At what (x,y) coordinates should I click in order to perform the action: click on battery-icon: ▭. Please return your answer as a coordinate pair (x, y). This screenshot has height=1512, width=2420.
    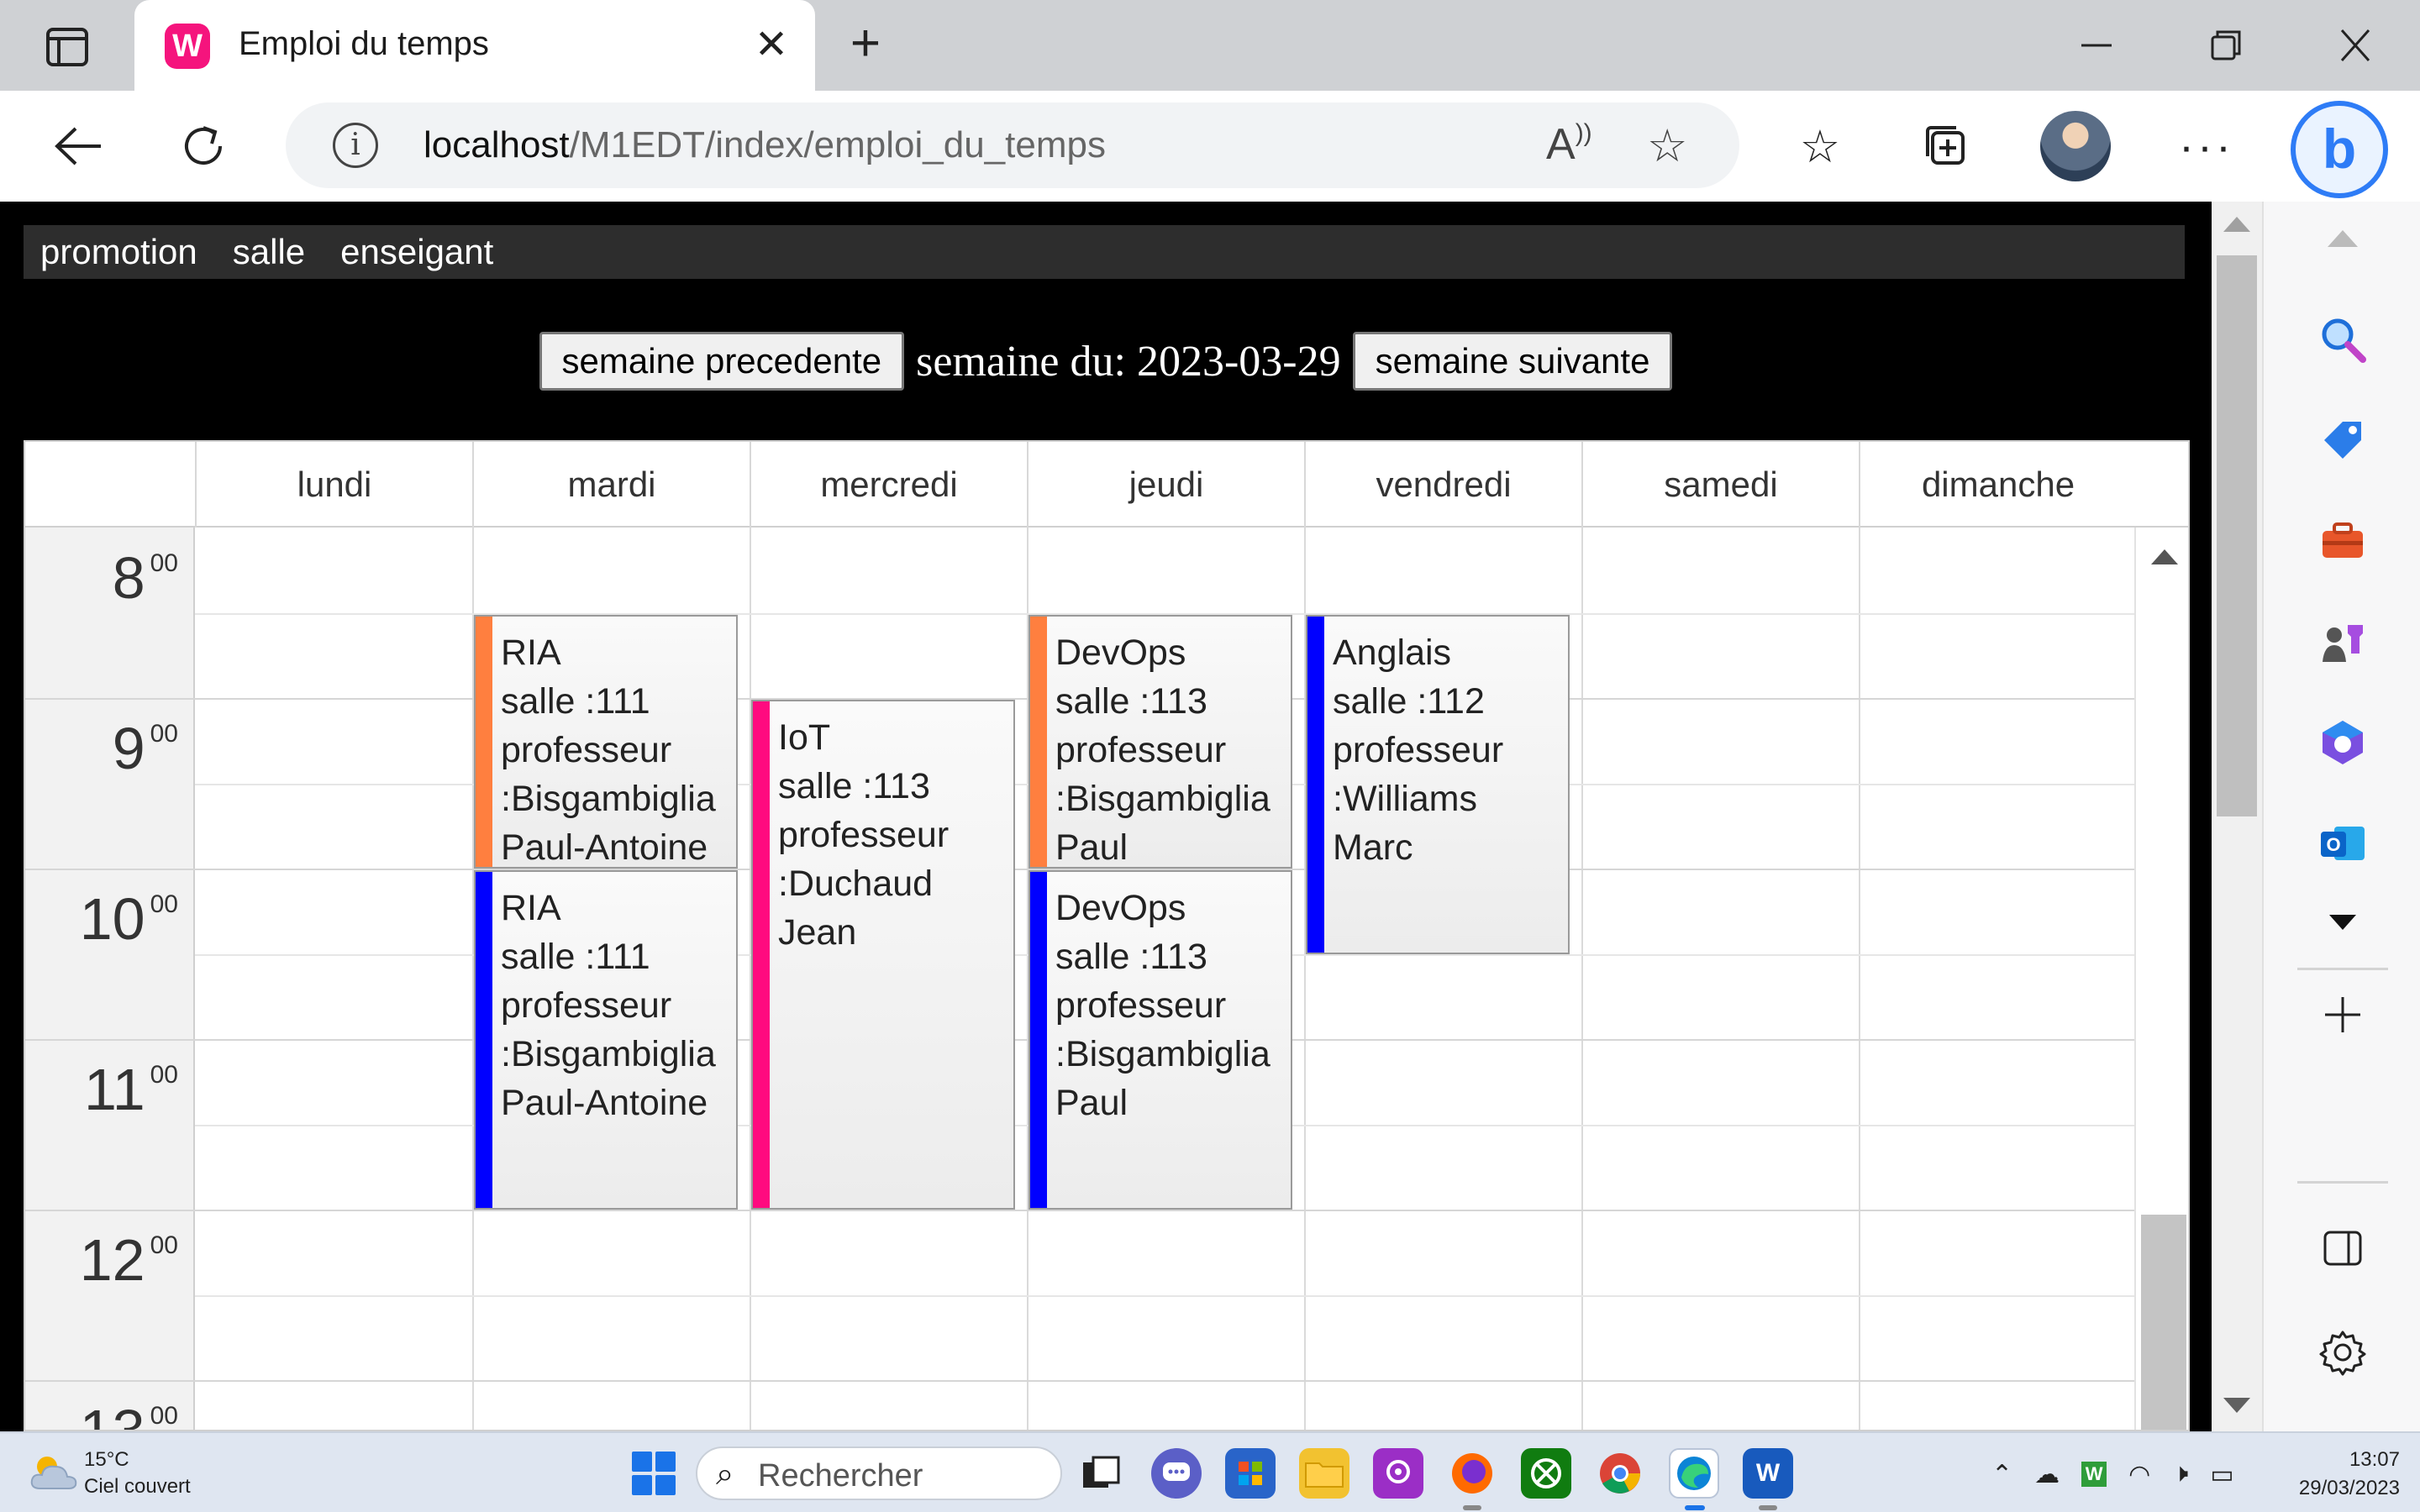
    Looking at the image, I should click on (2221, 1474).